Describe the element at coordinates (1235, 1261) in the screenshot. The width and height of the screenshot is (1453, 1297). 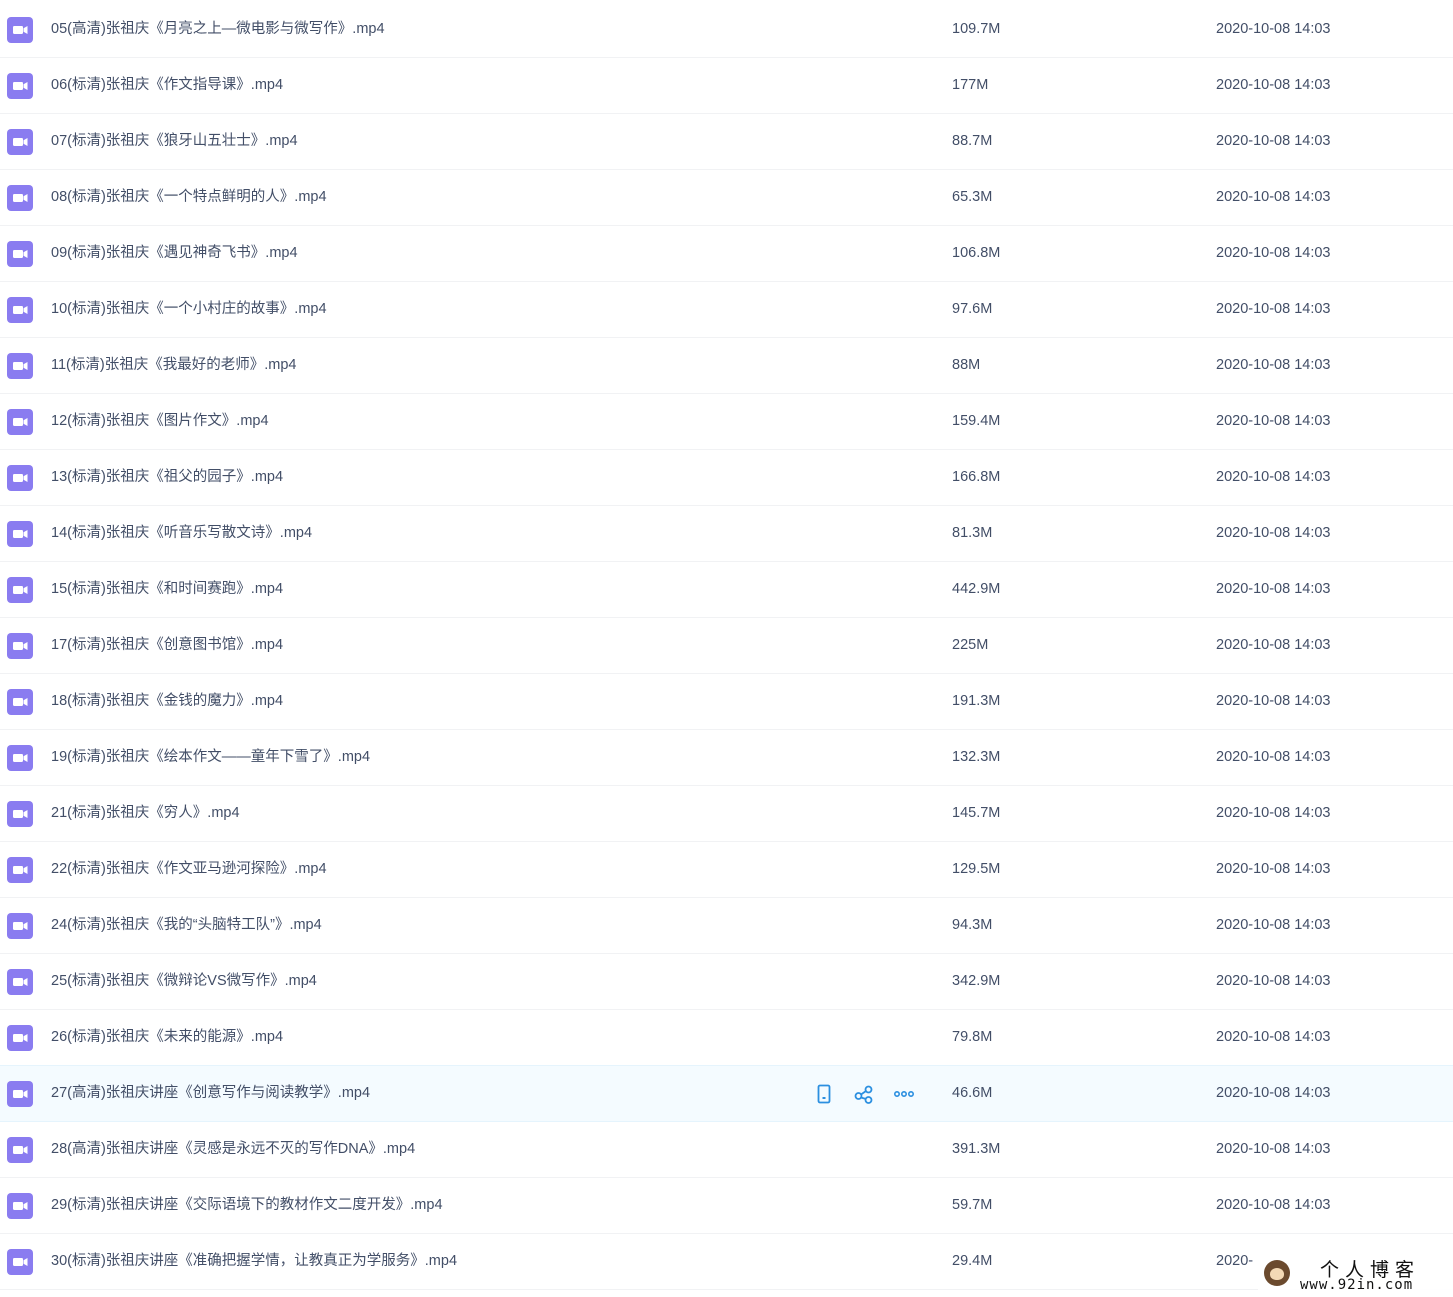
I see `file-modified-time: 2020-` at that location.